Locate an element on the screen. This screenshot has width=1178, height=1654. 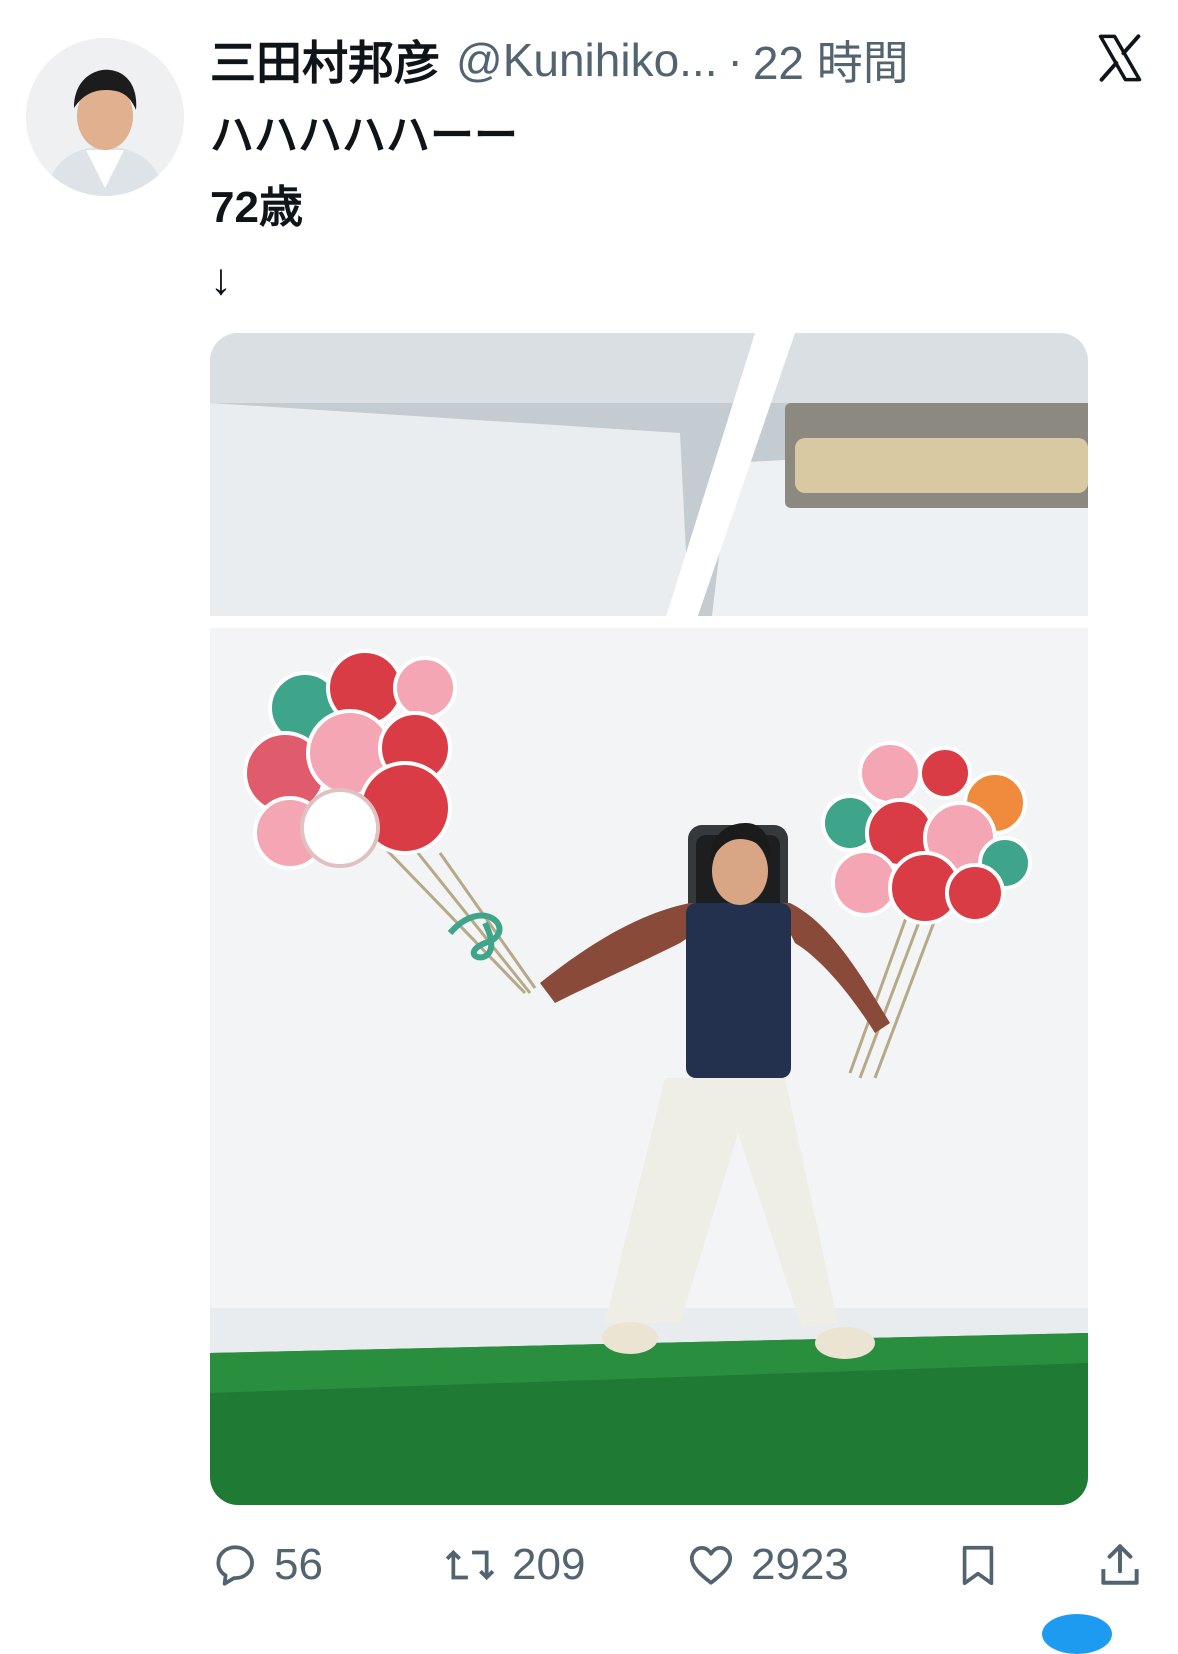
reply-button: 56 is located at coordinates (266, 1565).